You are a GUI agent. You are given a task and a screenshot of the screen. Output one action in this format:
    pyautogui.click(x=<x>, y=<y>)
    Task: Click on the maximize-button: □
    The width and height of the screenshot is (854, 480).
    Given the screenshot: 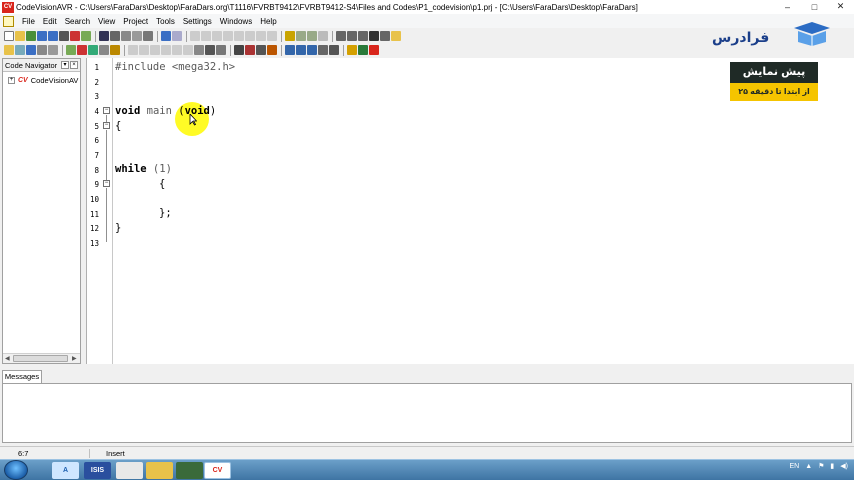 What is the action you would take?
    pyautogui.click(x=814, y=6)
    